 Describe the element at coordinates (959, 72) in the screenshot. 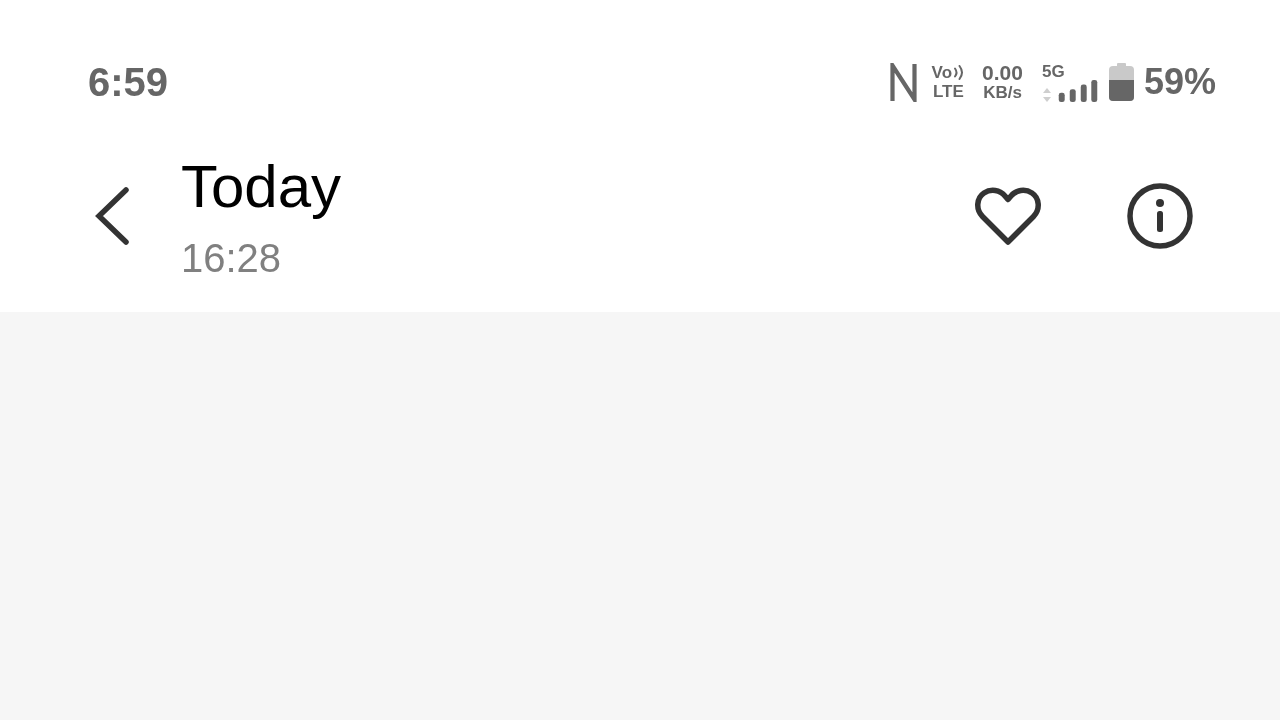

I see `call-waves-icon` at that location.